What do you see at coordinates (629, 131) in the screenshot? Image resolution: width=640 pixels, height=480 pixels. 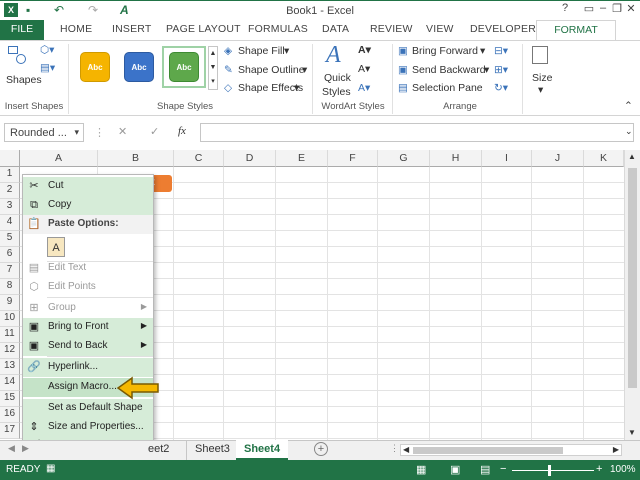 I see `expand-formula-icon: ⌄` at bounding box center [629, 131].